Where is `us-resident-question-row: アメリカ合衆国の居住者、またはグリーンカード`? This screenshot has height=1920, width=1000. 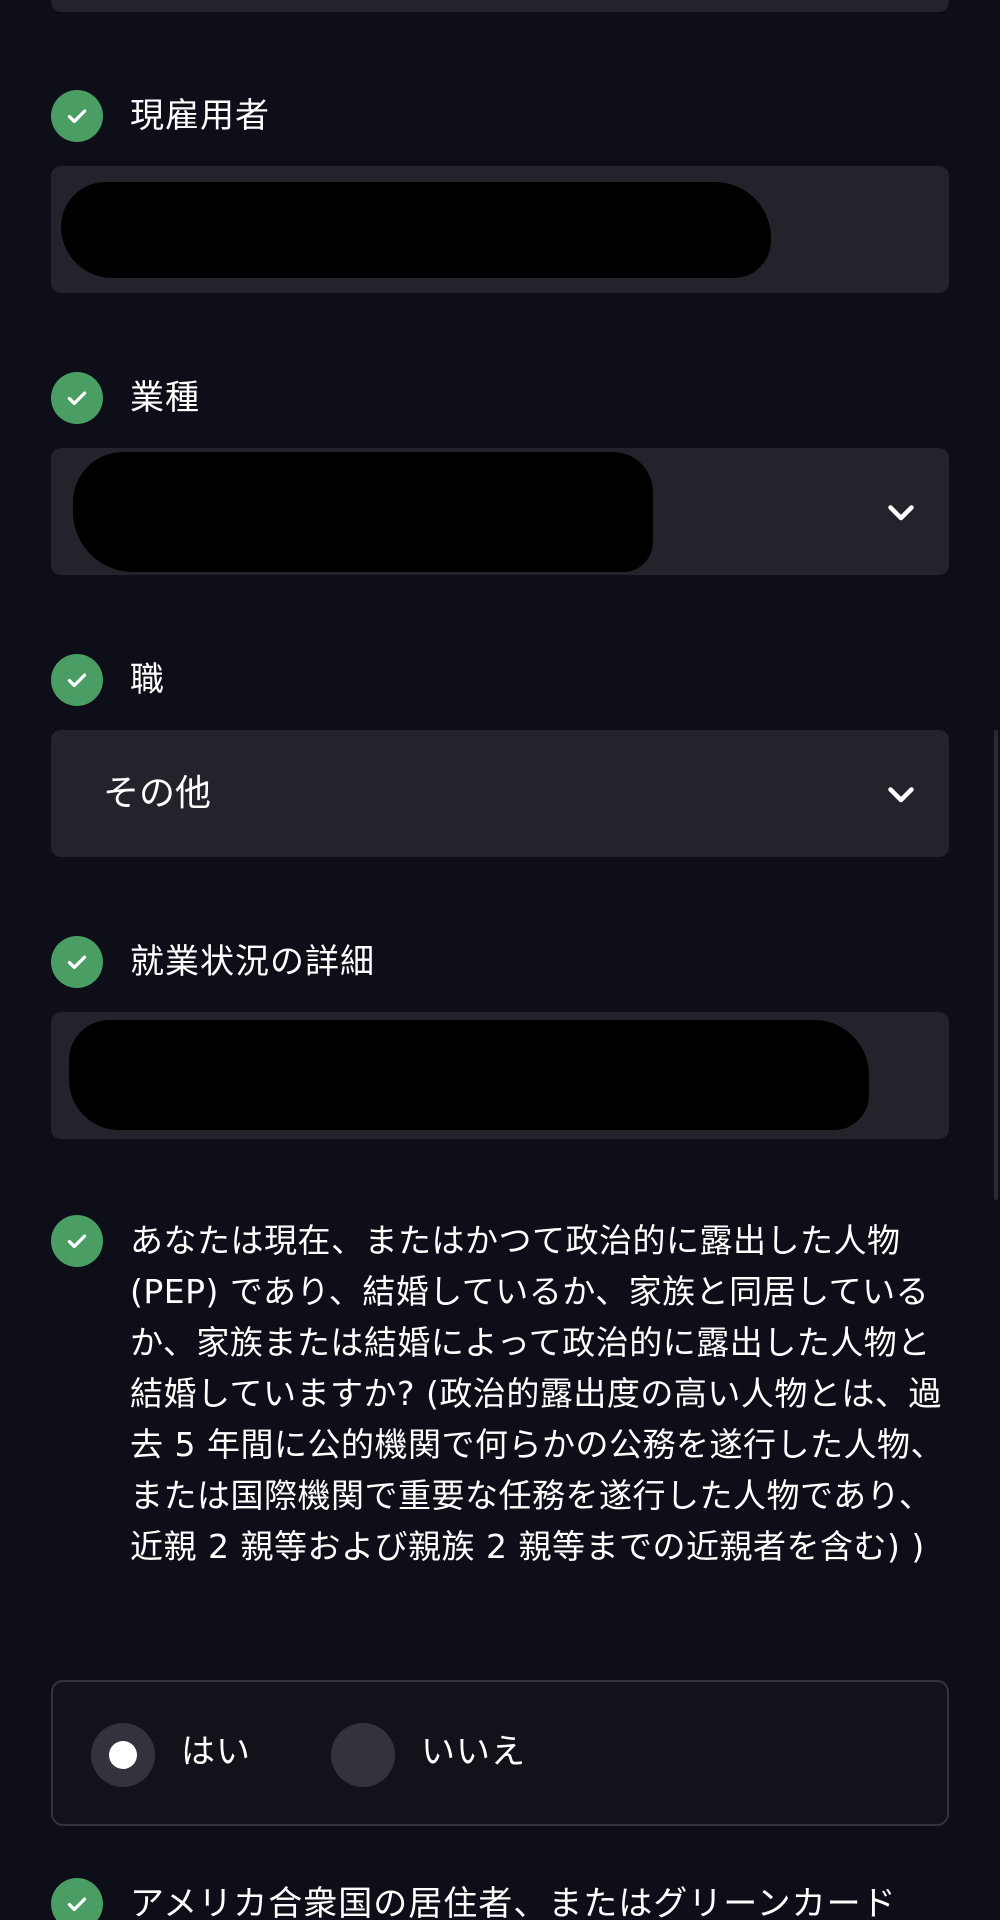 us-resident-question-row: アメリカ合衆国の居住者、またはグリーンカード is located at coordinates (474, 1899).